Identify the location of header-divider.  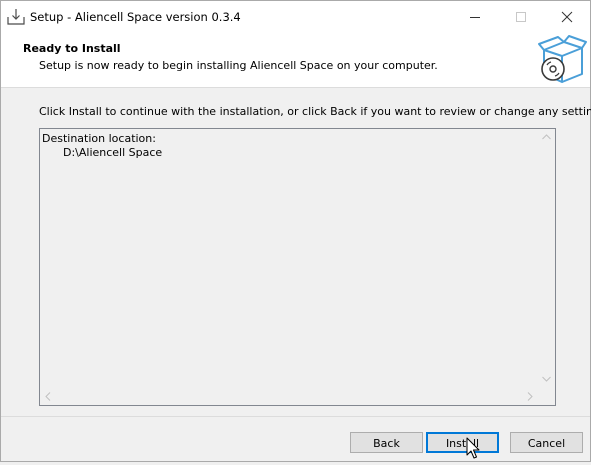
(295, 87).